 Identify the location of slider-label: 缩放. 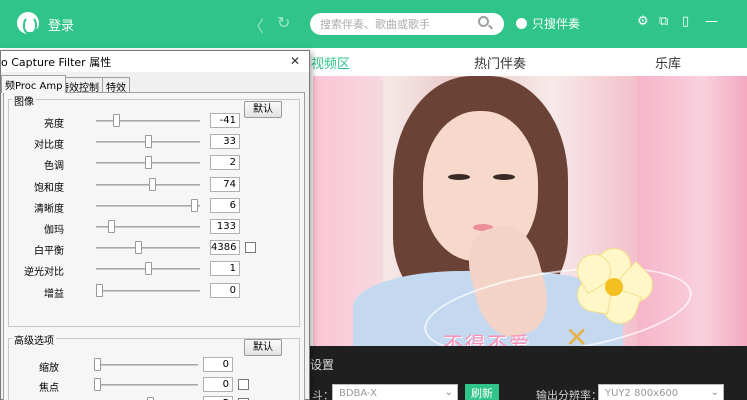
(49, 368).